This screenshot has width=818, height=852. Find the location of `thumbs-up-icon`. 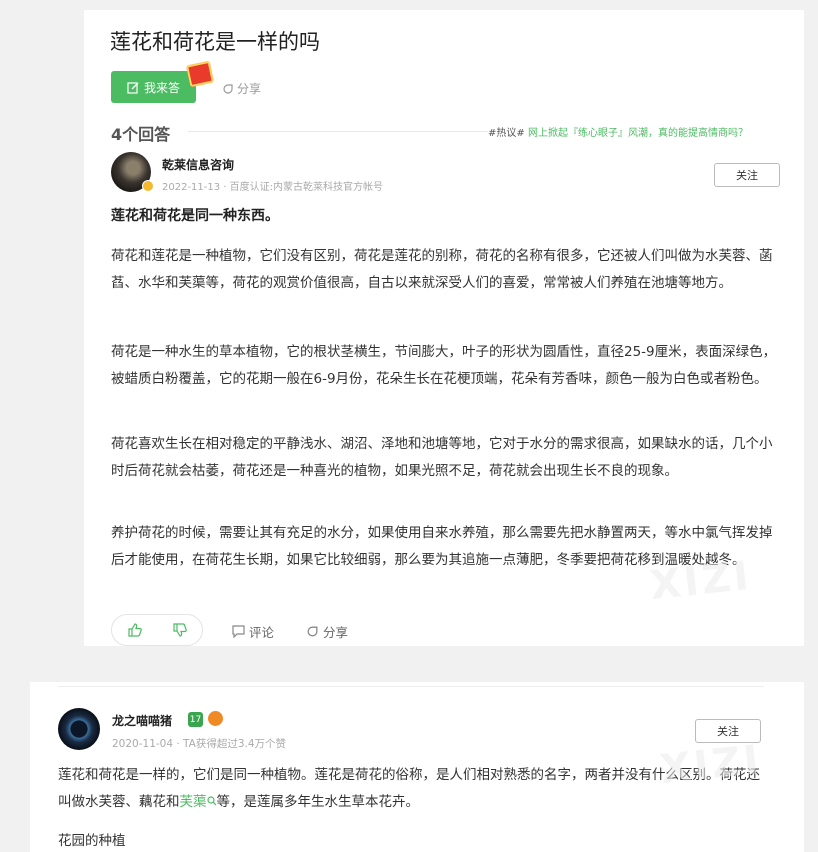

thumbs-up-icon is located at coordinates (134, 630).